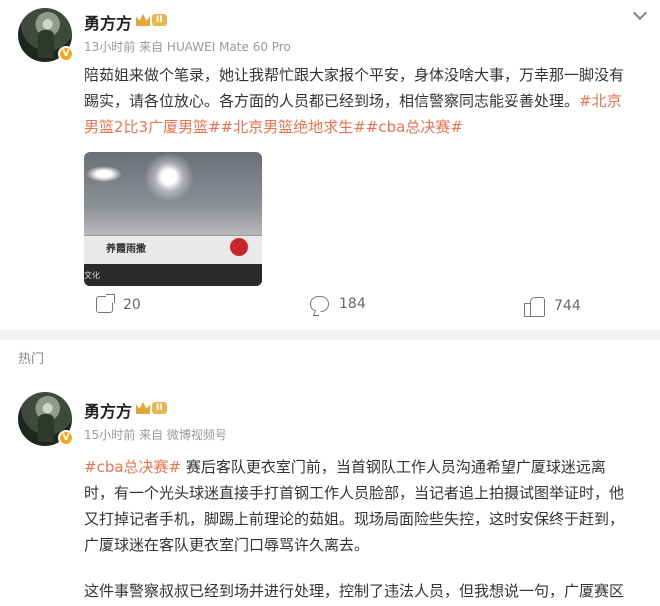 The height and width of the screenshot is (606, 660). What do you see at coordinates (173, 219) in the screenshot?
I see `post-photo: 养霞雨撒 文化` at bounding box center [173, 219].